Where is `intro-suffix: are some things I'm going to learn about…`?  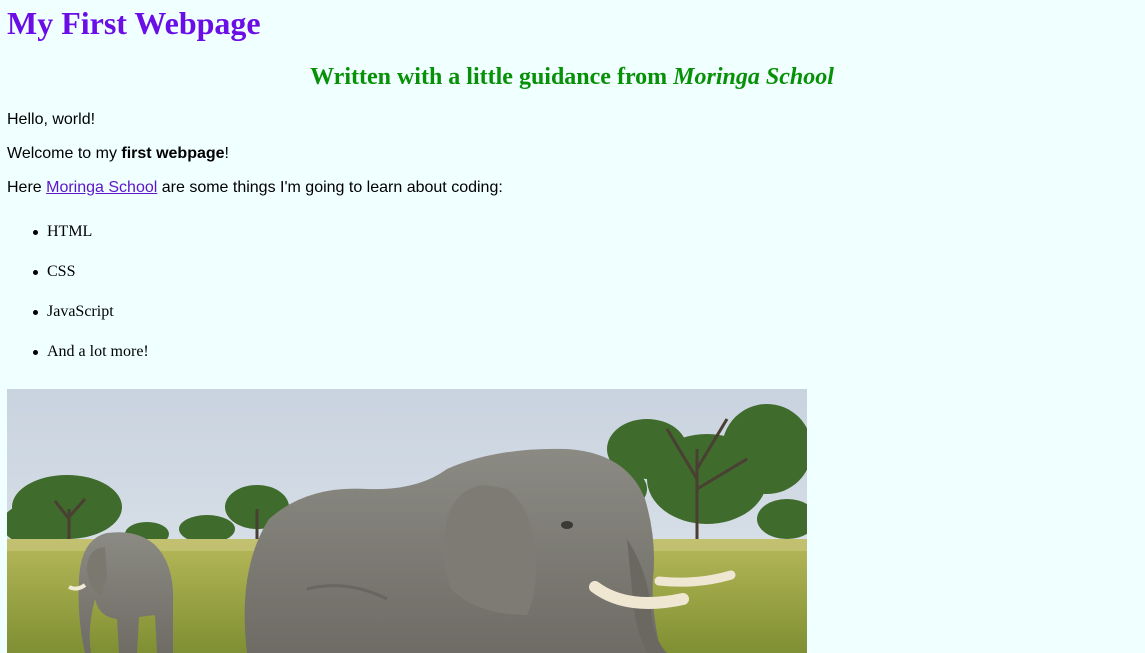
intro-suffix: are some things I'm going to learn about… is located at coordinates (330, 187).